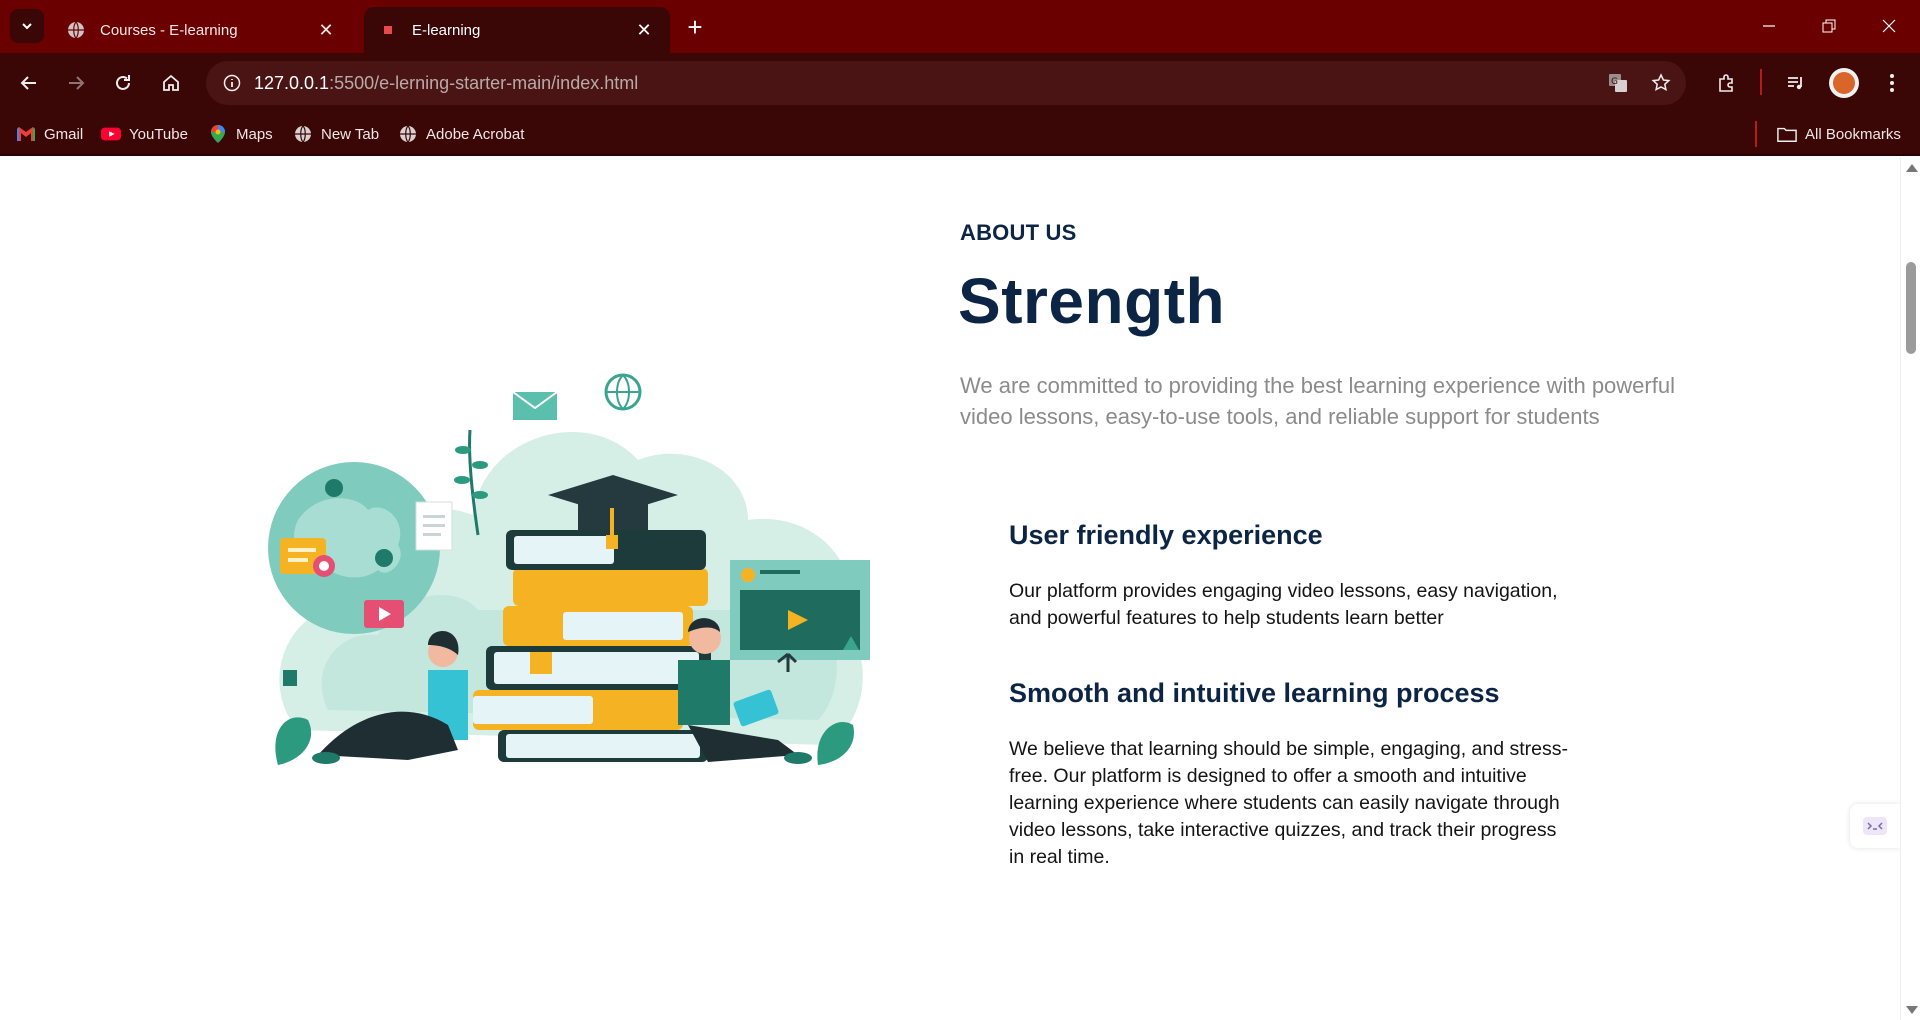  What do you see at coordinates (1787, 134) in the screenshot?
I see `folder-icon` at bounding box center [1787, 134].